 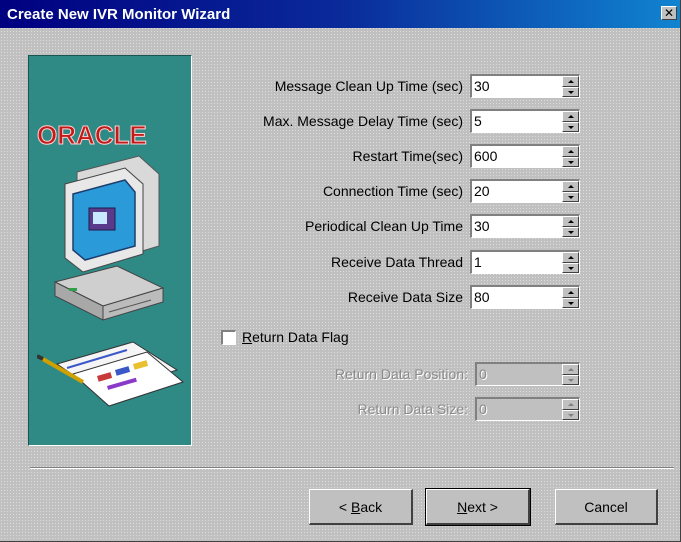 What do you see at coordinates (525, 86) in the screenshot?
I see `message-clean-up-time-spinner: 30` at bounding box center [525, 86].